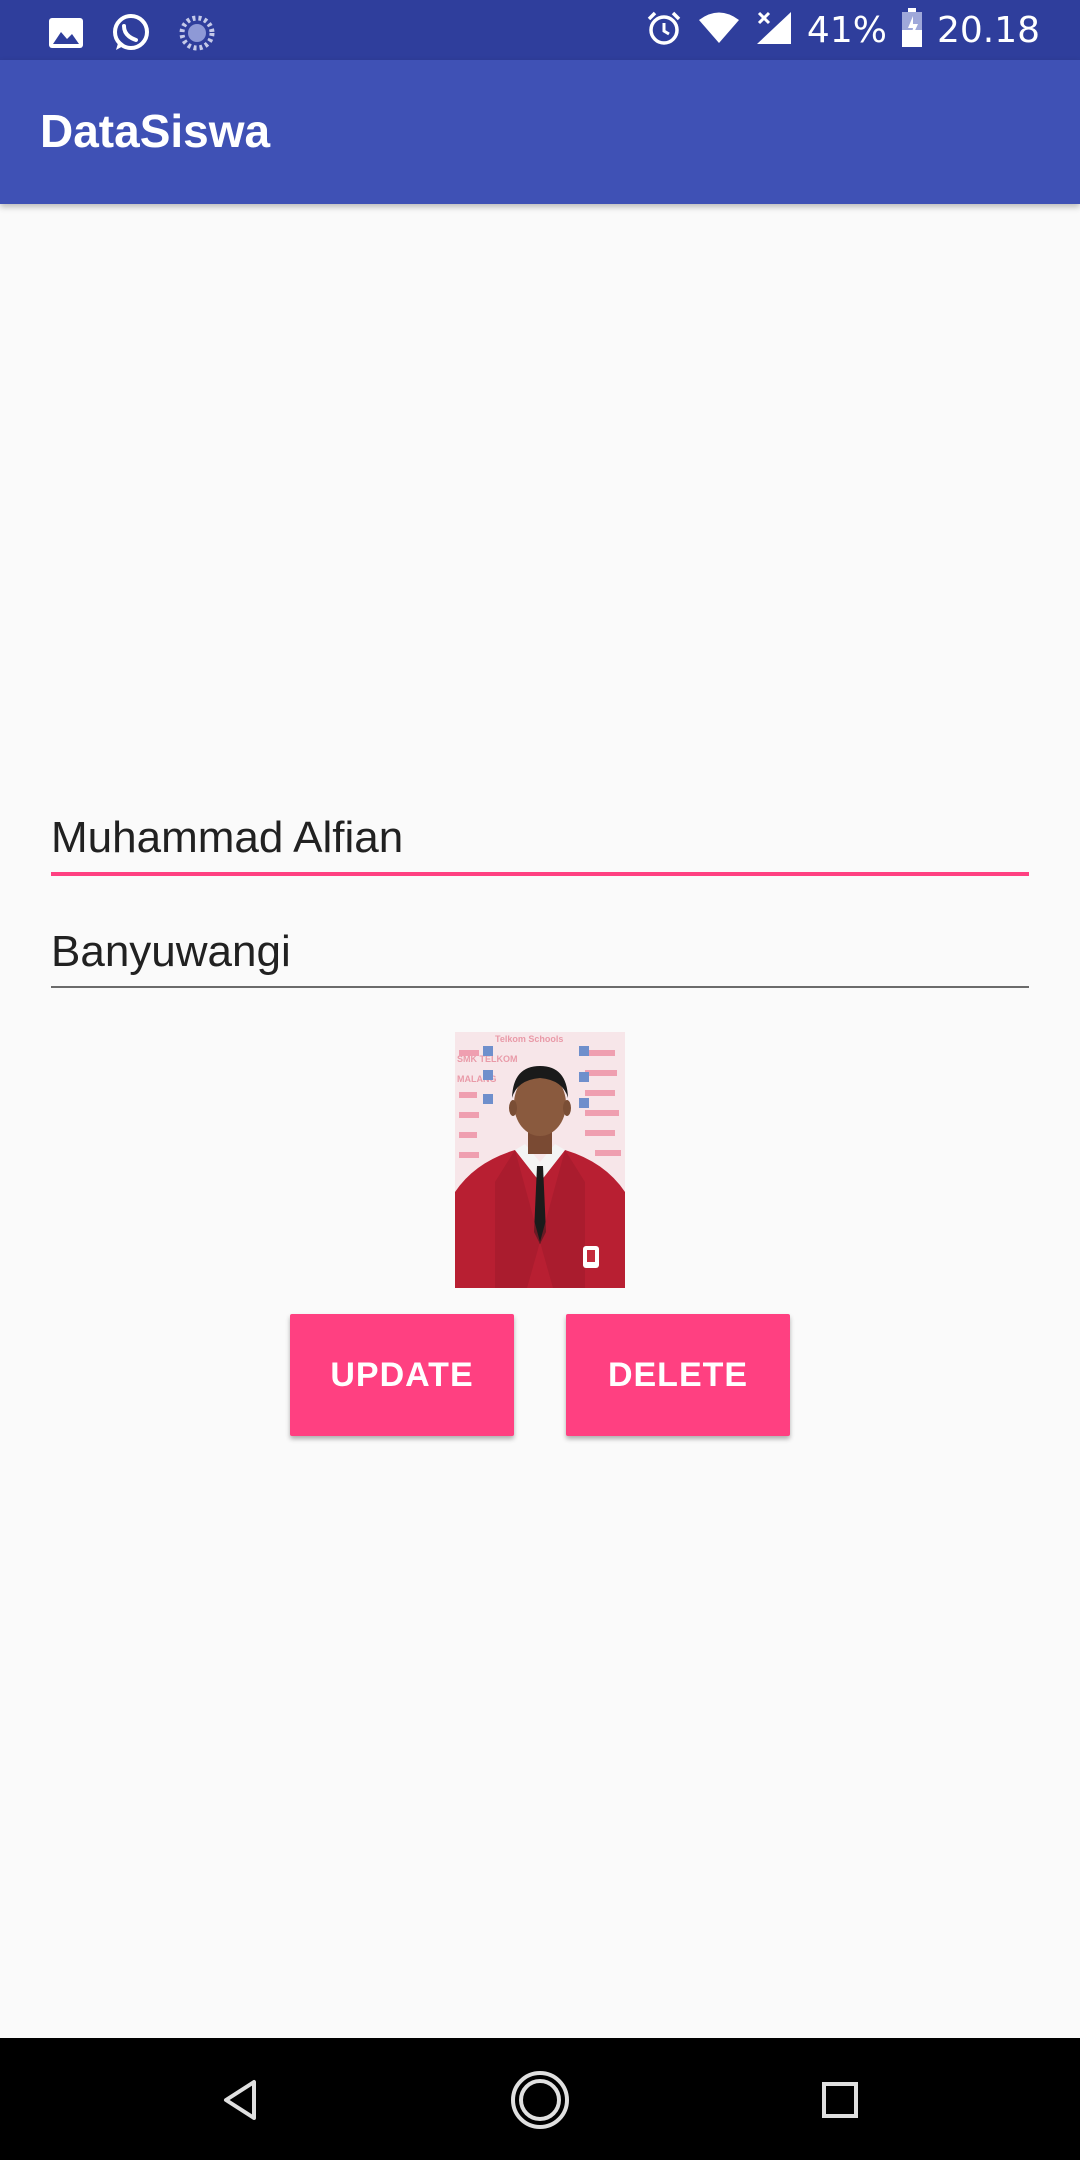 Image resolution: width=1080 pixels, height=2160 pixels. What do you see at coordinates (540, 132) in the screenshot?
I see `app-bar: DataSiswa` at bounding box center [540, 132].